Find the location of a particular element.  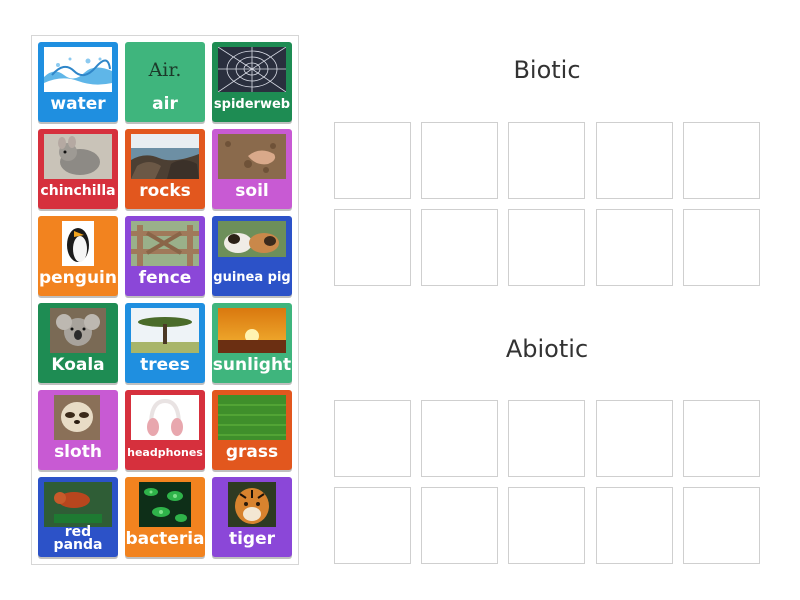

headphones-icon is located at coordinates (165, 417).